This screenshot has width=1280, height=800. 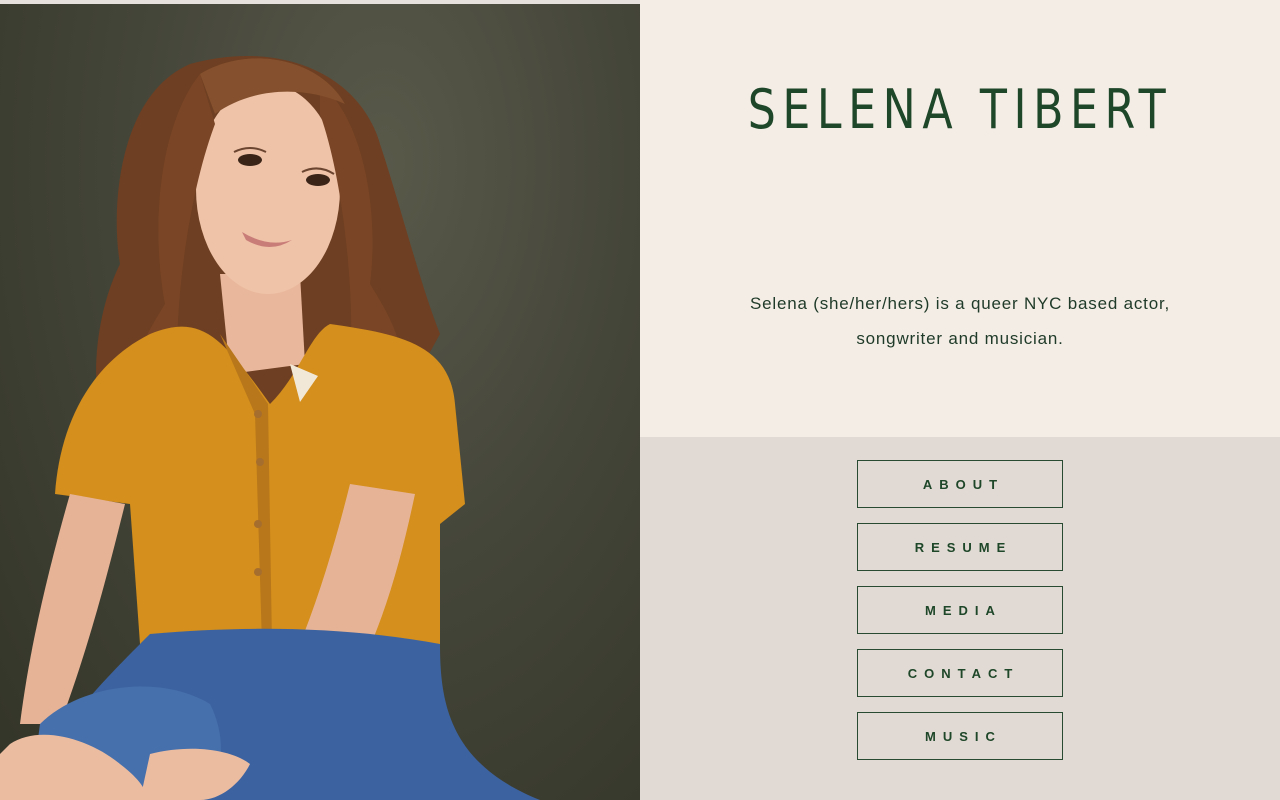 I want to click on nav-about-button: ABOUT, so click(x=960, y=484).